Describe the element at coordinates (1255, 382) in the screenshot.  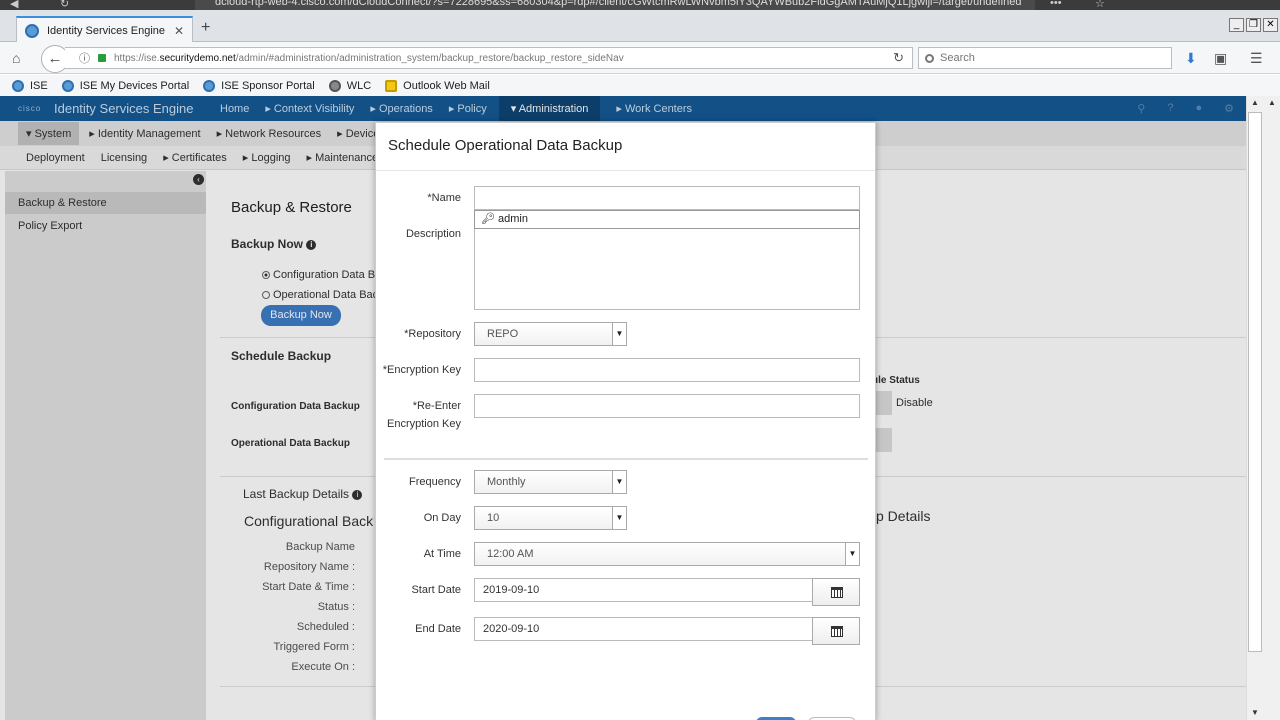
I see `scroll-thumb` at that location.